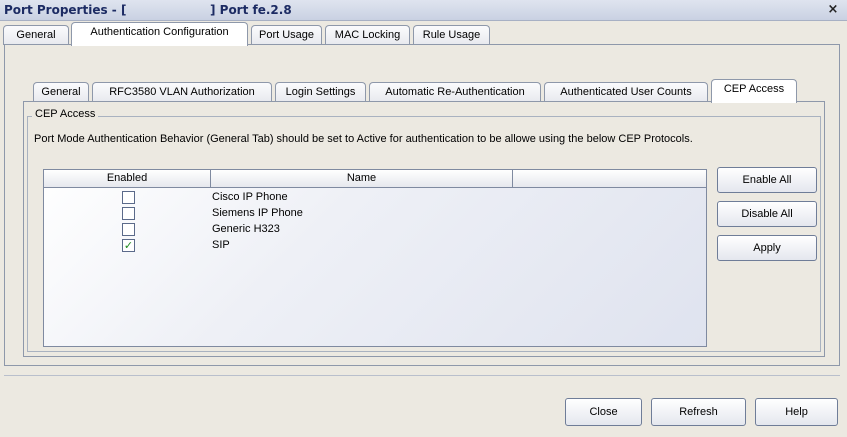 Image resolution: width=847 pixels, height=437 pixels. What do you see at coordinates (423, 10) in the screenshot?
I see `title-bar: Port Properties - [ ] Port fe.2.8 ×` at bounding box center [423, 10].